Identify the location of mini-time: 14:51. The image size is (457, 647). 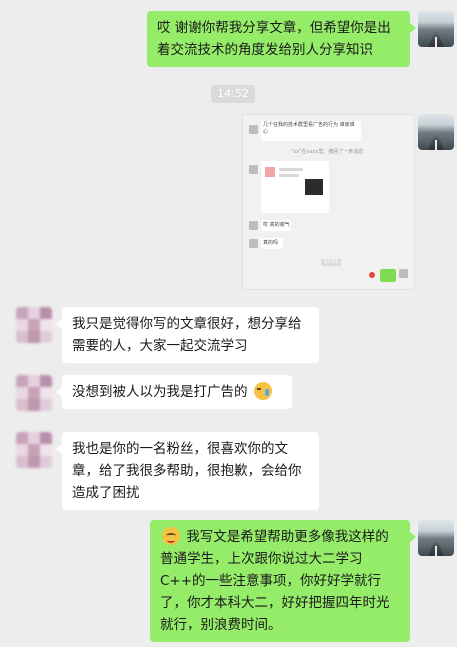
(331, 262).